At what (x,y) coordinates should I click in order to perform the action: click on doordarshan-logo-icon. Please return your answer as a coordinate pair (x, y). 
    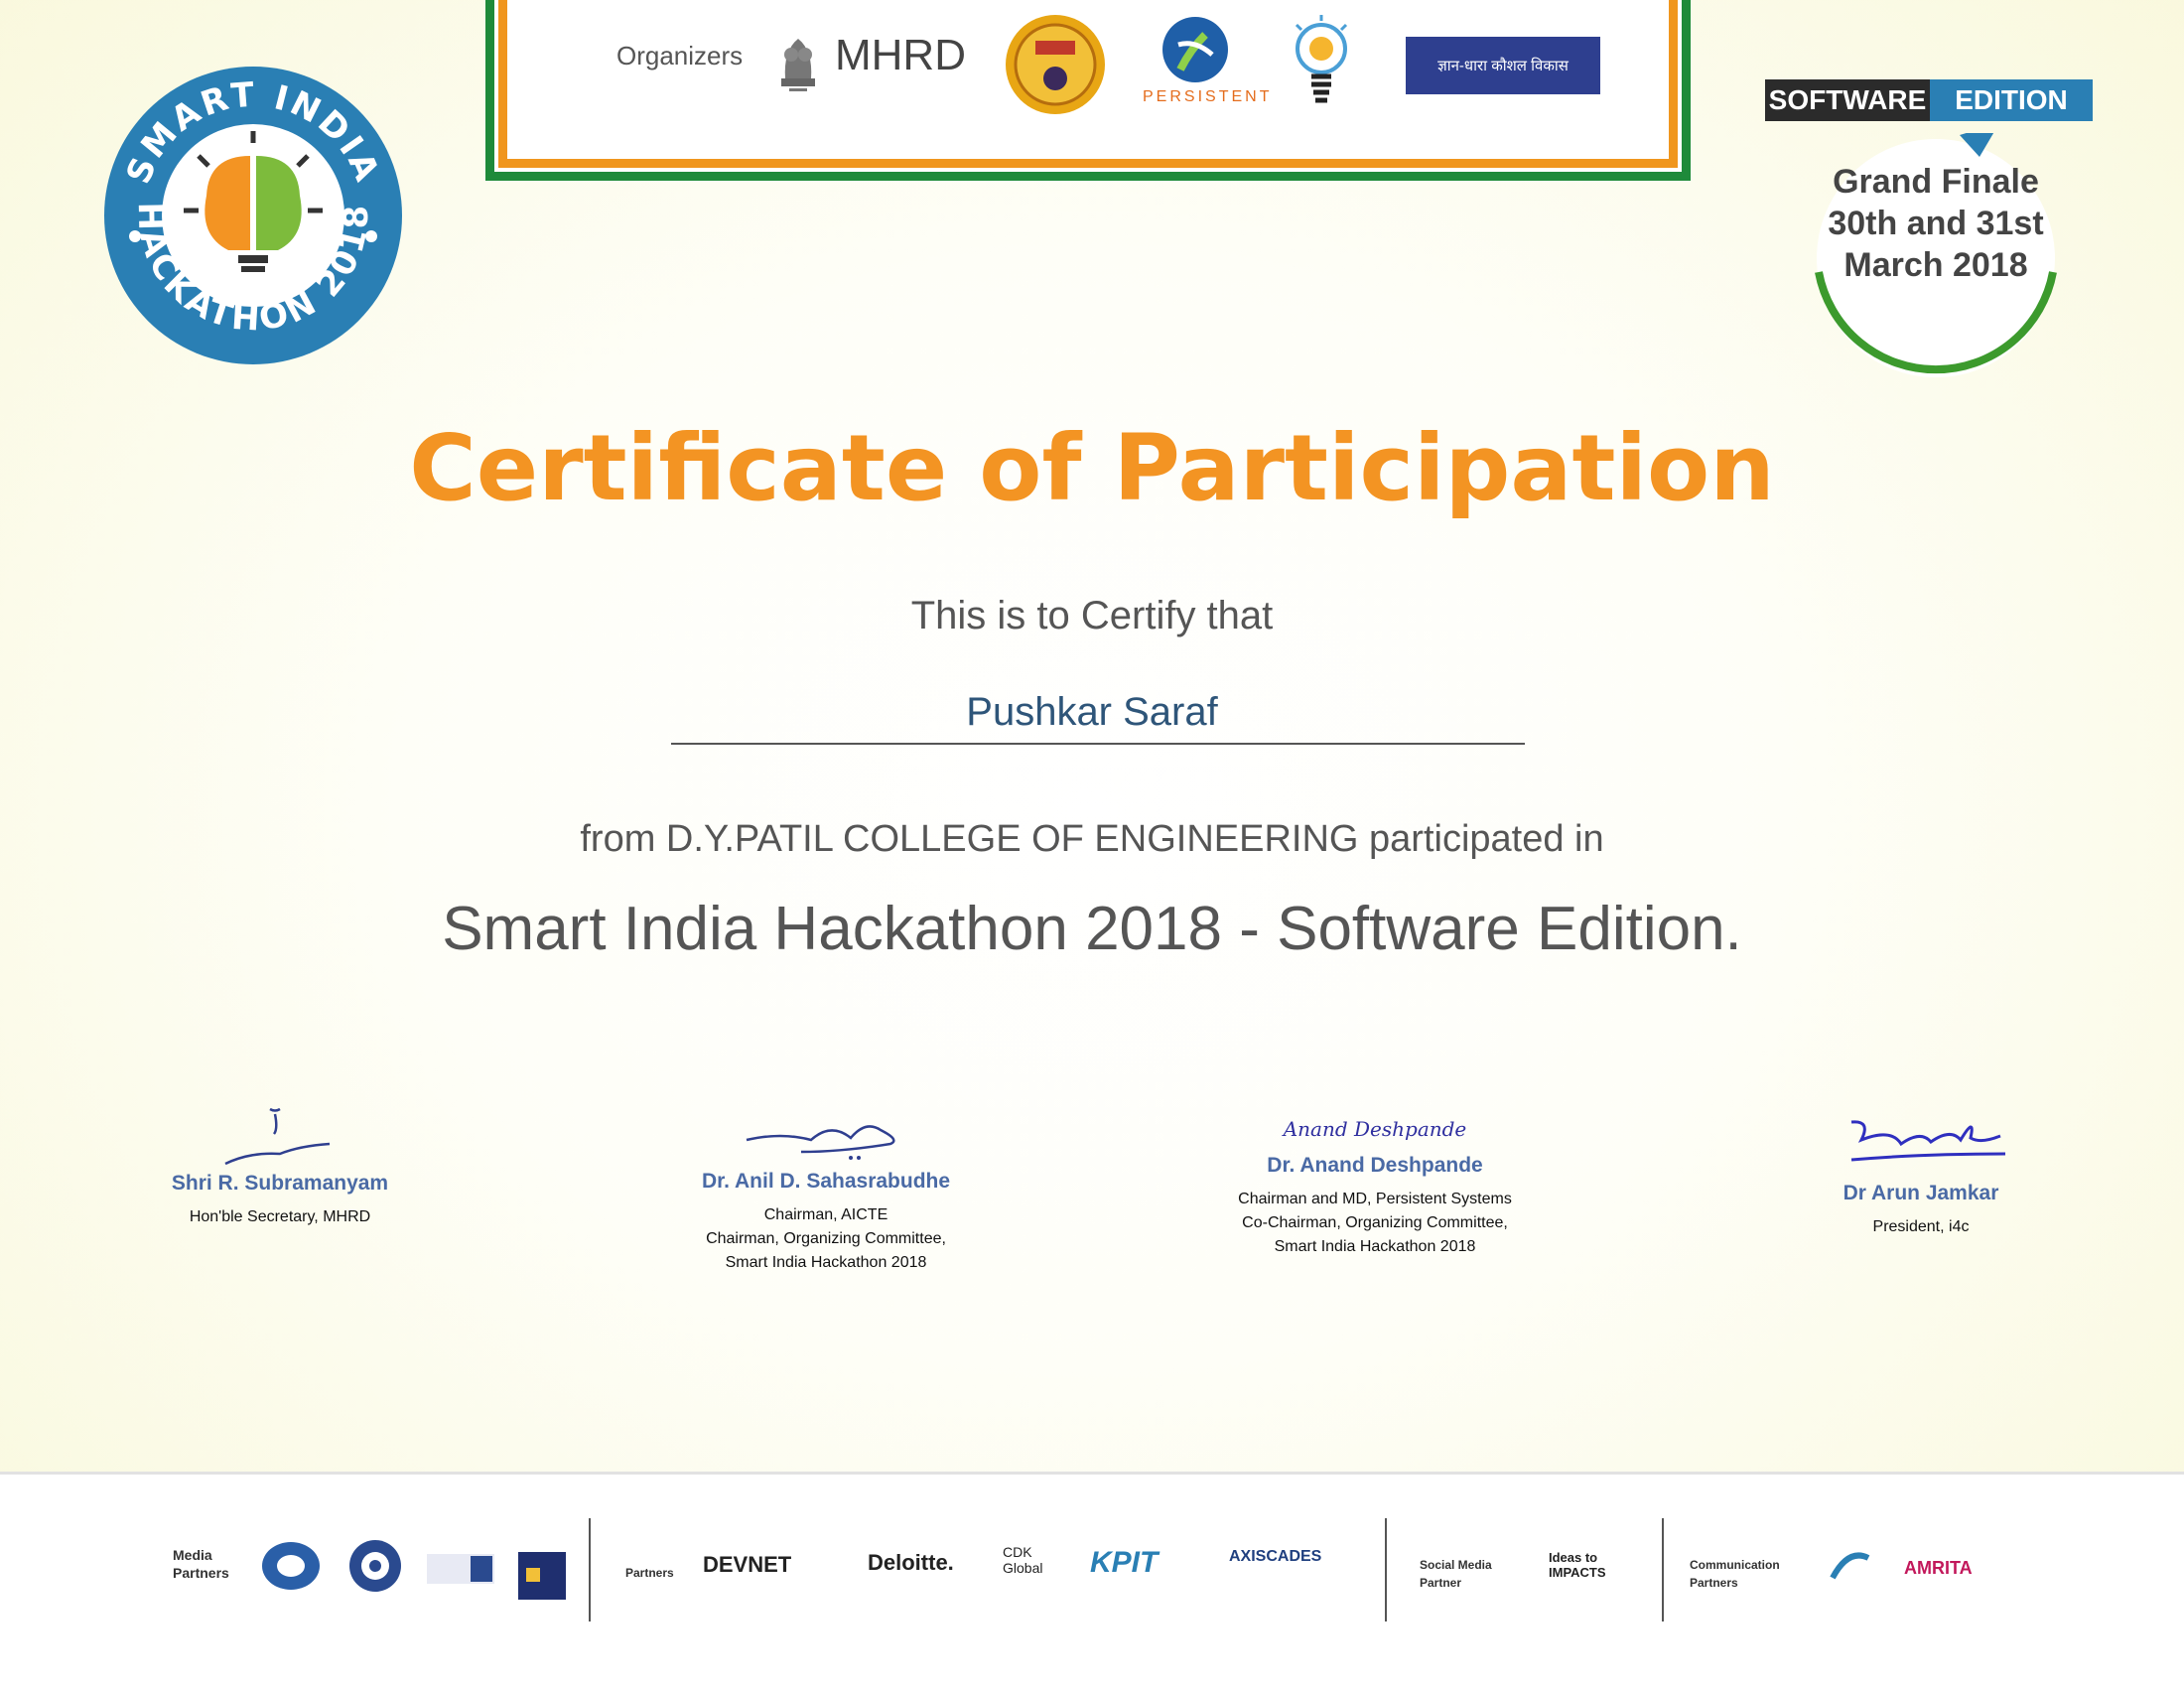
    Looking at the image, I should click on (291, 1566).